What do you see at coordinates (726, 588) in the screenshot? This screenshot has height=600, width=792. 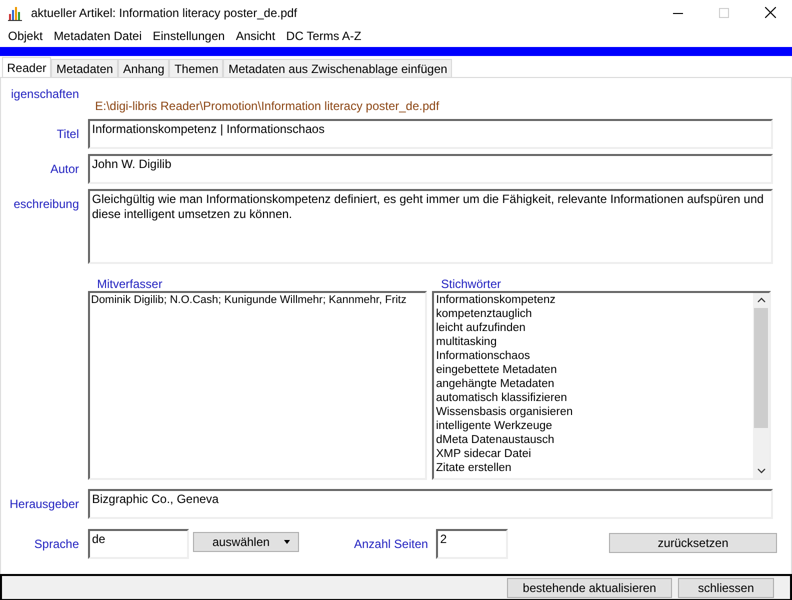 I see `footer-button: schliessen` at bounding box center [726, 588].